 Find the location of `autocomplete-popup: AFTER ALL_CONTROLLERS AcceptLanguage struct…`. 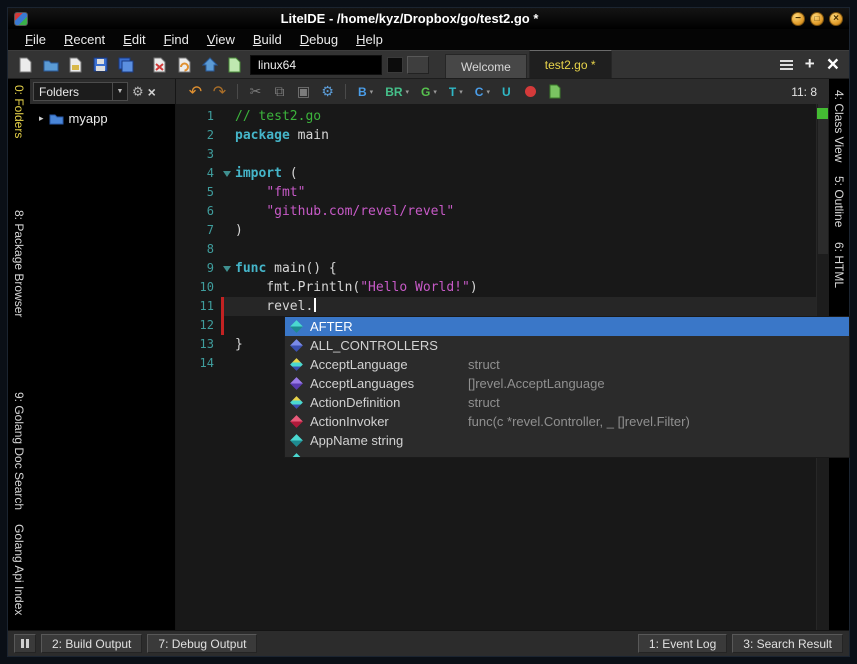

autocomplete-popup: AFTER ALL_CONTROLLERS AcceptLanguage struct… is located at coordinates (567, 387).